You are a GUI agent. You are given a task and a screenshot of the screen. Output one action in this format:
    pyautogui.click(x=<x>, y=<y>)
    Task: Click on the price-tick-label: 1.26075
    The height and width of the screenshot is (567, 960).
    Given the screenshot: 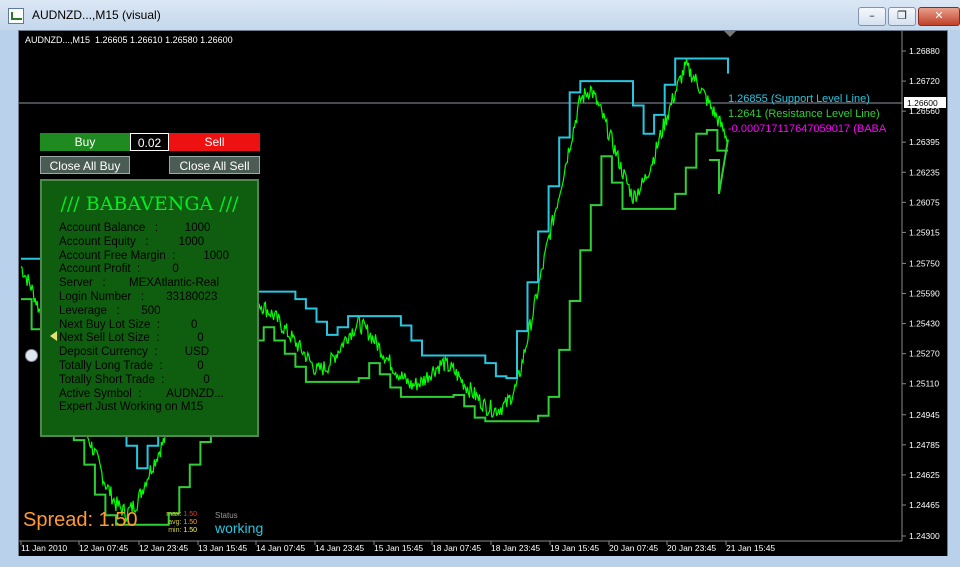 What is the action you would take?
    pyautogui.click(x=924, y=202)
    